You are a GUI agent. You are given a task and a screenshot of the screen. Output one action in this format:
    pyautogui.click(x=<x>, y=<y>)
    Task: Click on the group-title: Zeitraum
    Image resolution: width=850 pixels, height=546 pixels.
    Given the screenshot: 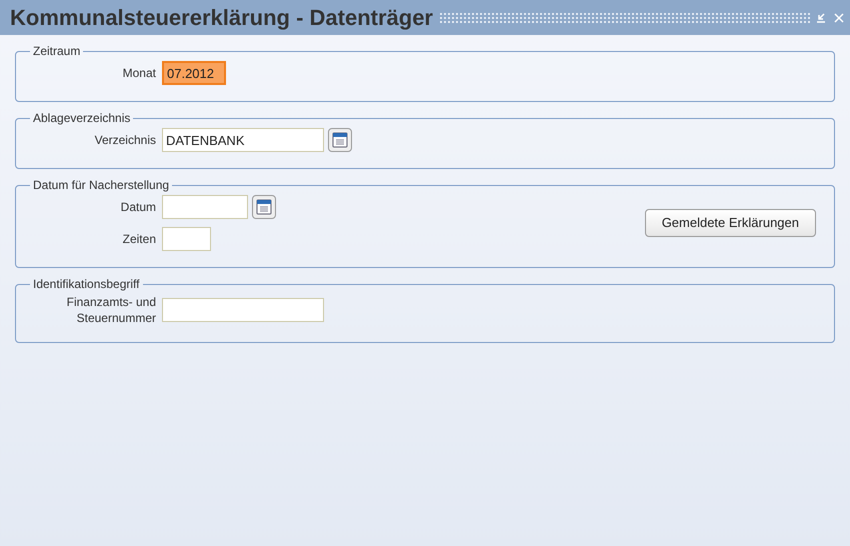 What is the action you would take?
    pyautogui.click(x=57, y=51)
    